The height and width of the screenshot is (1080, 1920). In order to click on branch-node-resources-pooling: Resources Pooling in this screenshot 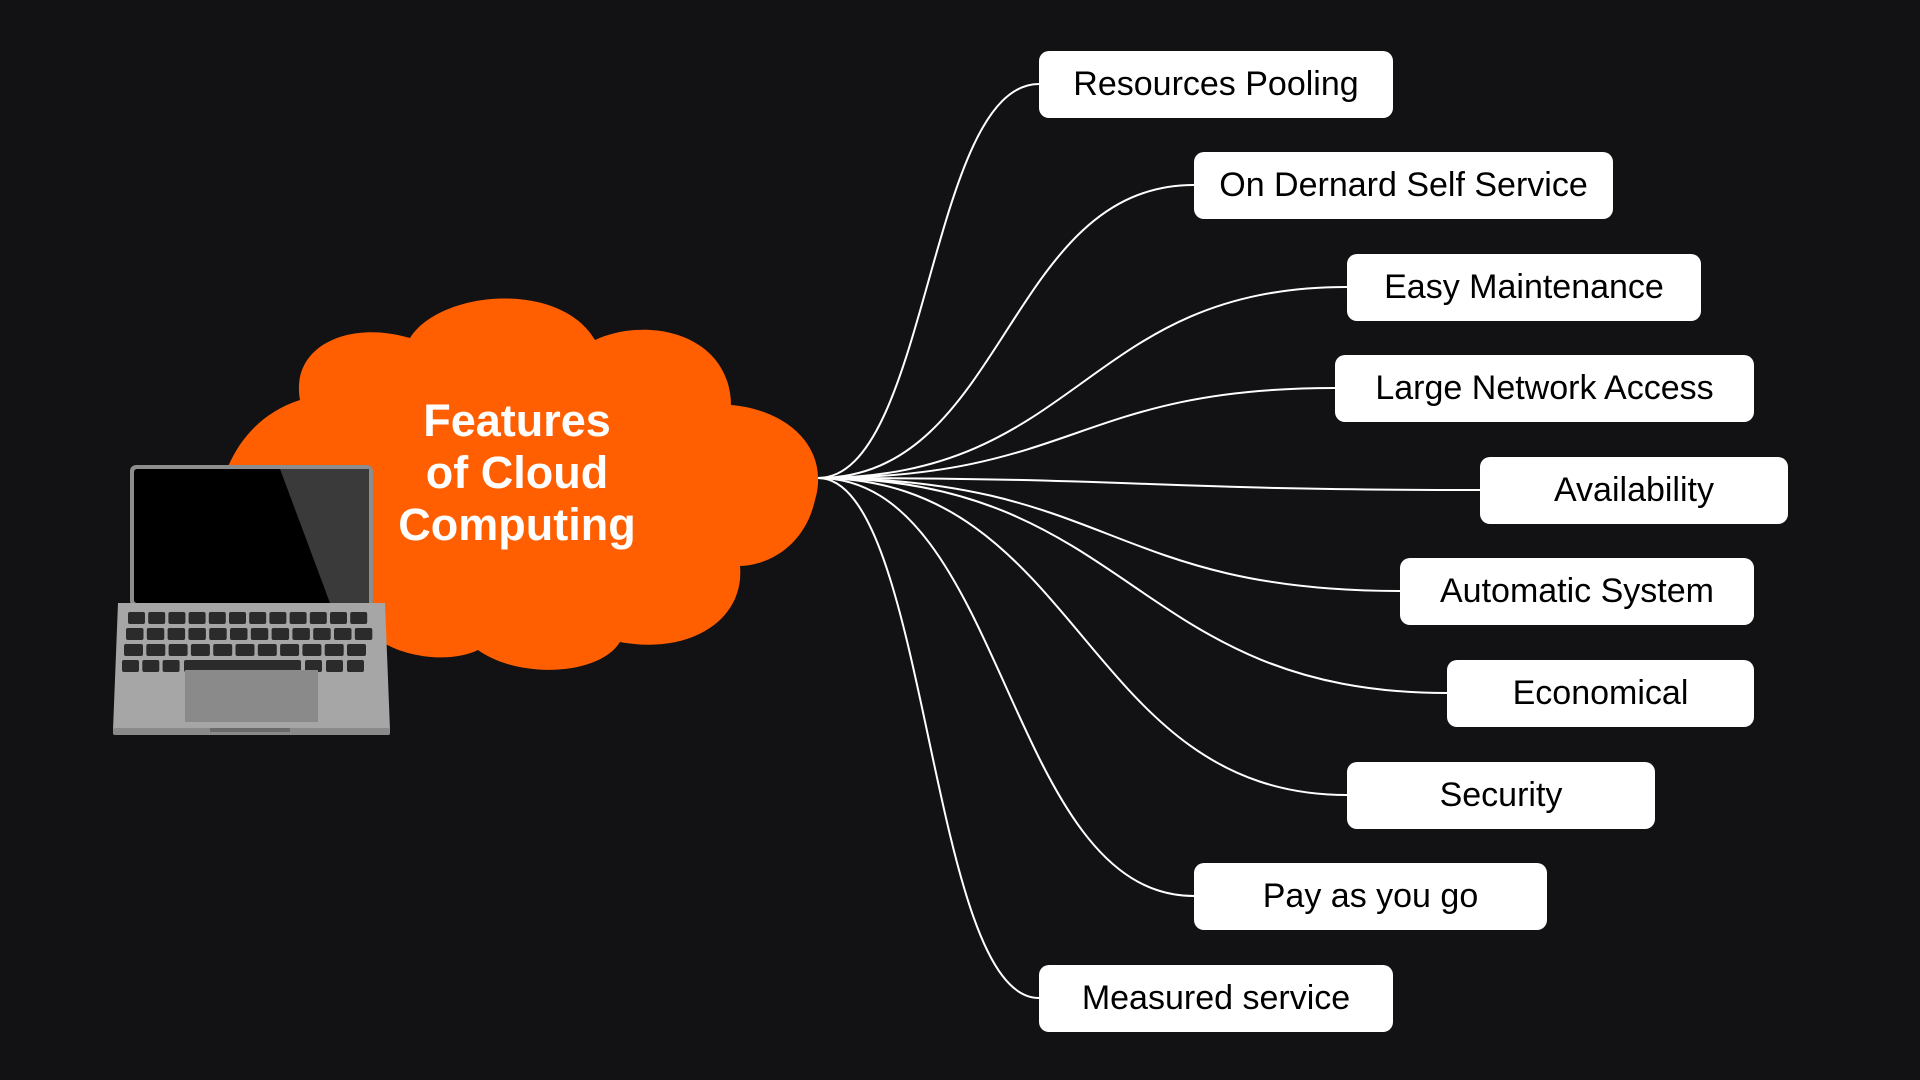, I will do `click(1216, 84)`.